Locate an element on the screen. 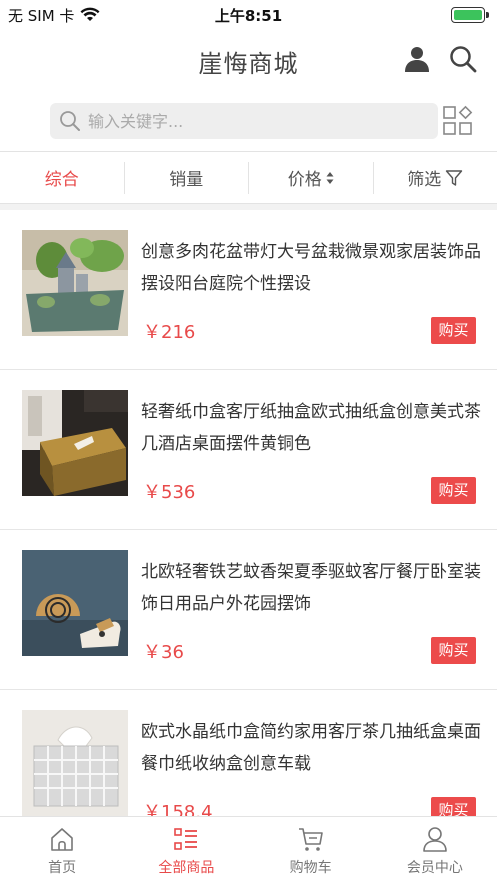 The width and height of the screenshot is (497, 883). sort-arrows-icon is located at coordinates (330, 177).